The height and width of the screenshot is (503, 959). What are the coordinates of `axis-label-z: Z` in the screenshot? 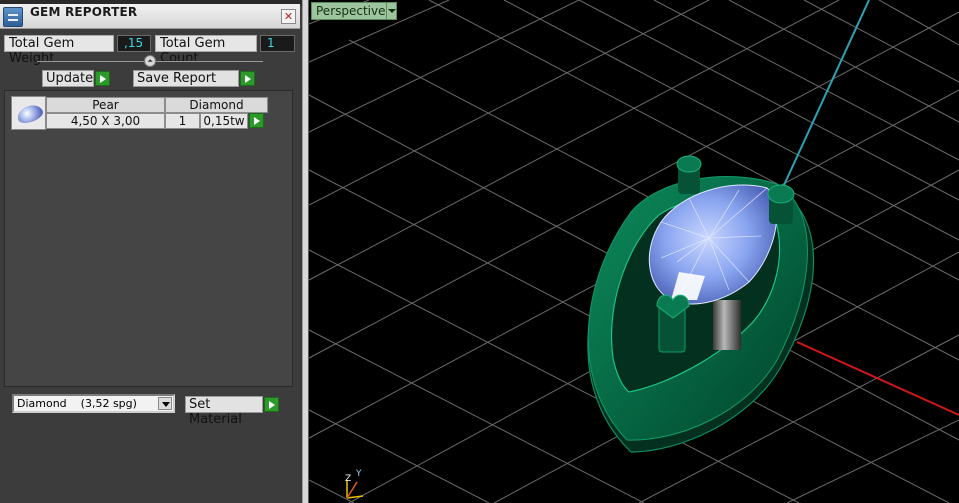 It's located at (348, 479).